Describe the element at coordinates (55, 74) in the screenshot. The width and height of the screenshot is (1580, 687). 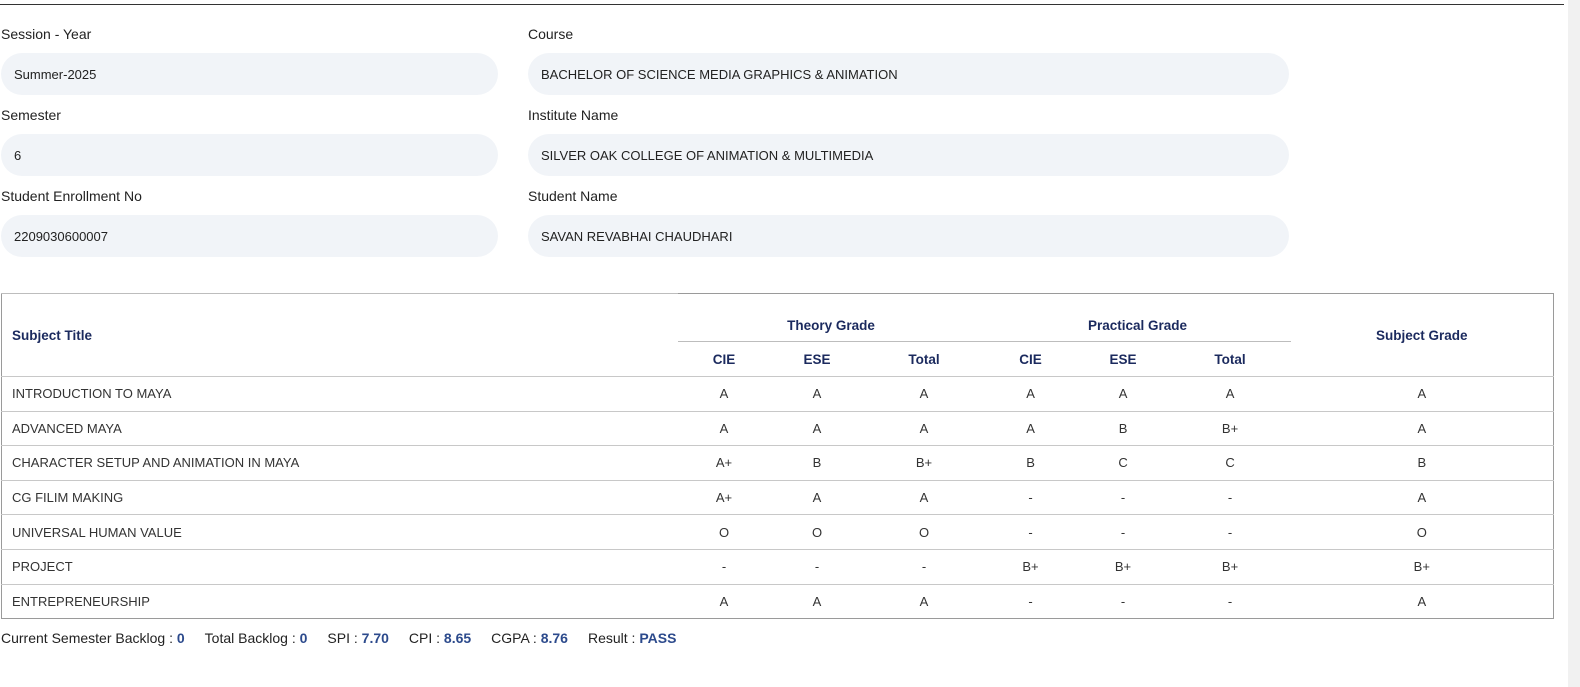
I see `session-year-value: Summer-2025` at that location.